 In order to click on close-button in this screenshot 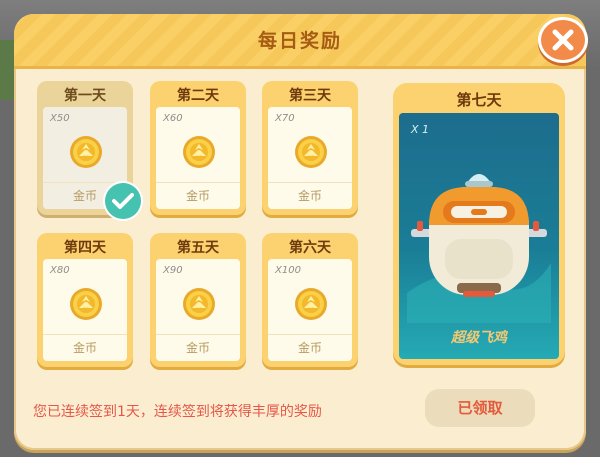, I will do `click(563, 40)`.